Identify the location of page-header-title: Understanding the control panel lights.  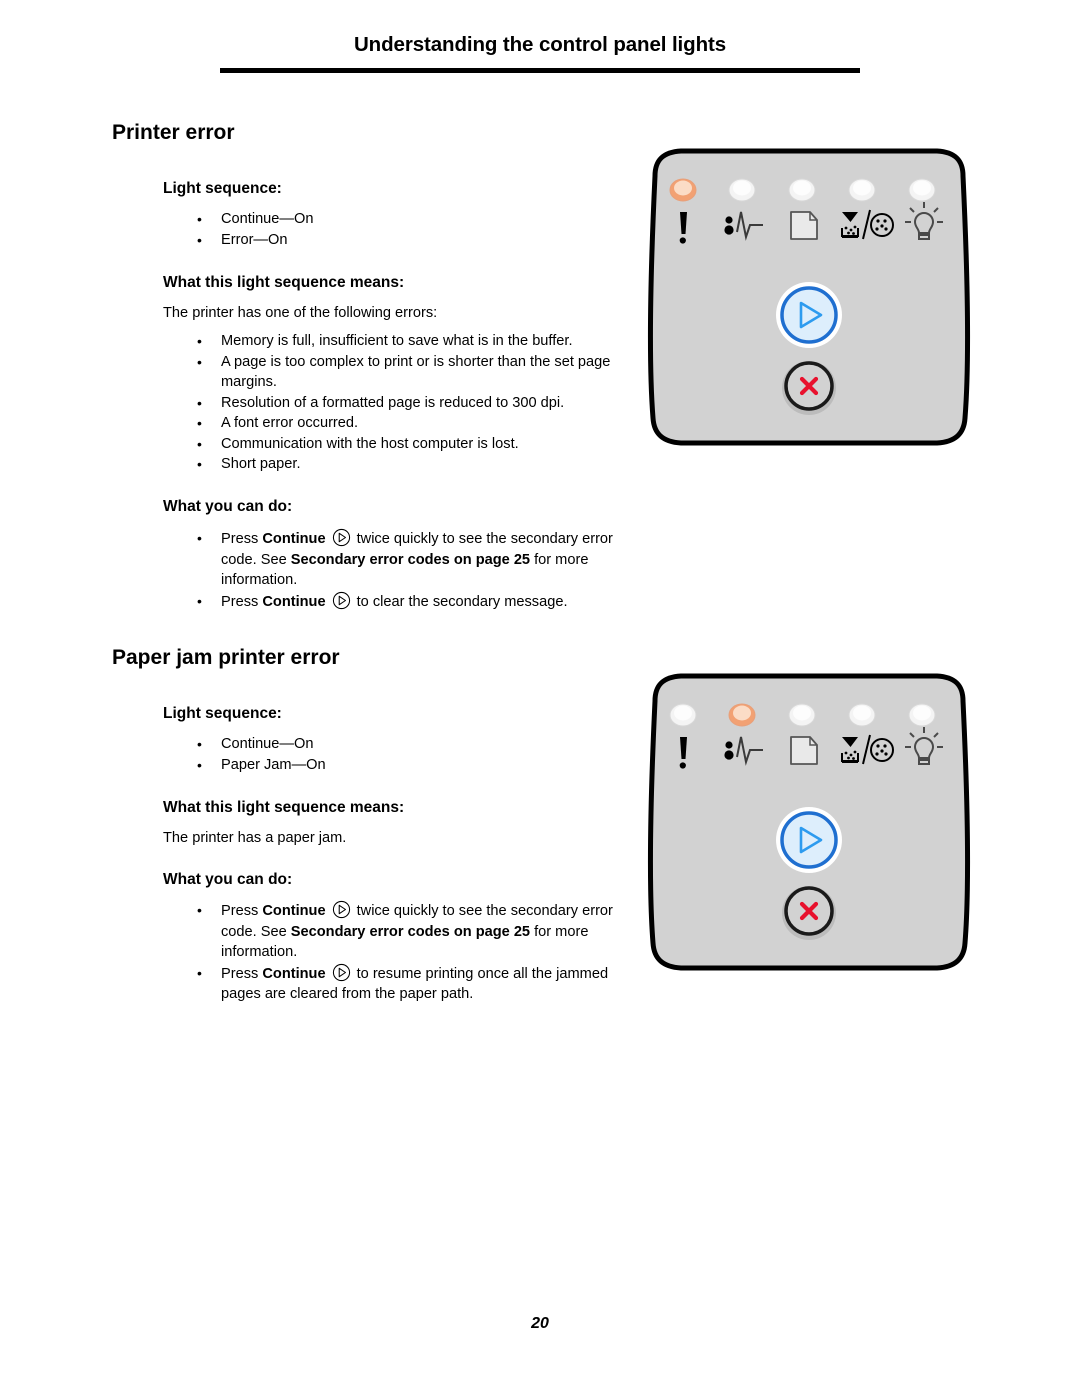
(540, 44).